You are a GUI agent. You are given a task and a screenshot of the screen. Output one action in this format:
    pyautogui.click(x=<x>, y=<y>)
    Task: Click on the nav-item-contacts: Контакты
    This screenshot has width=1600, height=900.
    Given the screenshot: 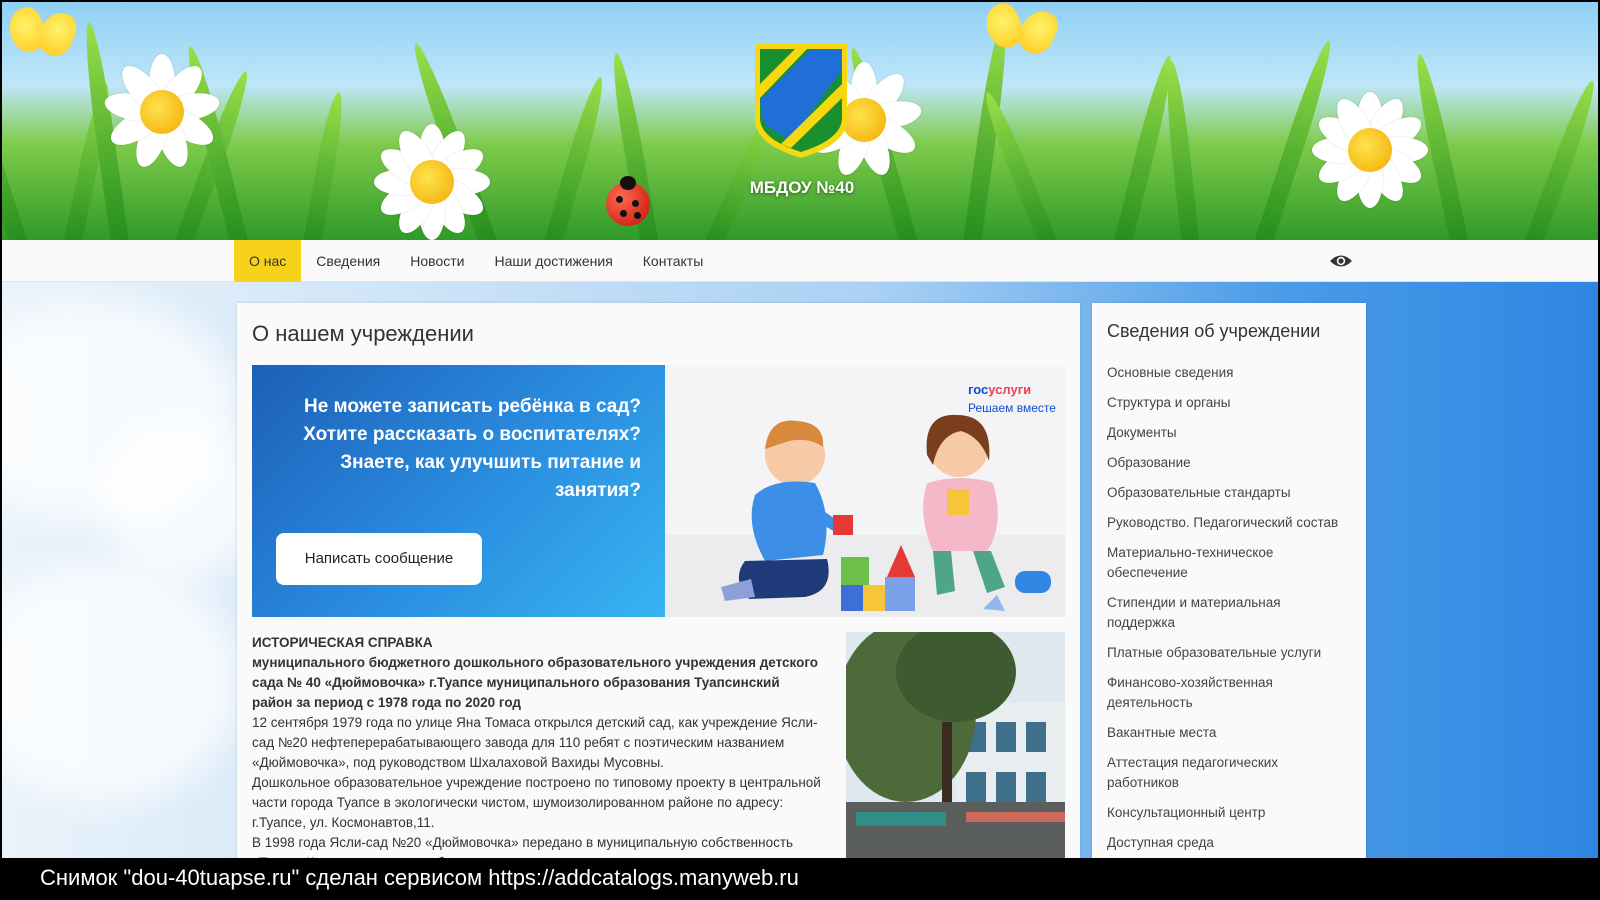 What is the action you would take?
    pyautogui.click(x=673, y=261)
    